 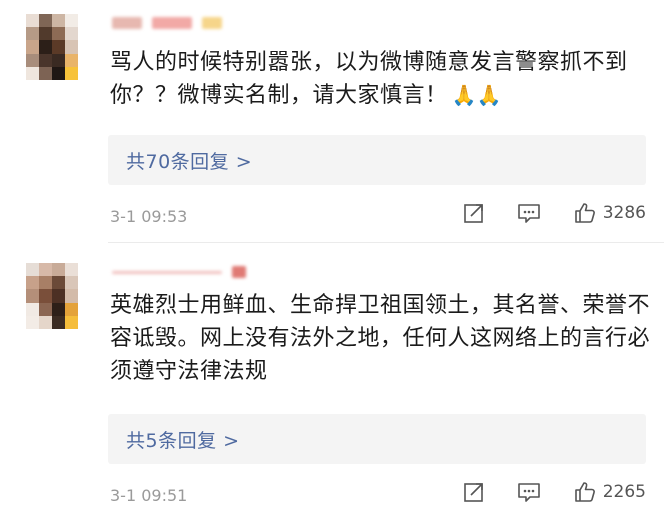 I want to click on comment-text: 骂人的时候特别嚣张，以为微博随意发言警察抓不到你？？微博实名制，请大家慎言！ 🙏🙏, so click(x=380, y=79).